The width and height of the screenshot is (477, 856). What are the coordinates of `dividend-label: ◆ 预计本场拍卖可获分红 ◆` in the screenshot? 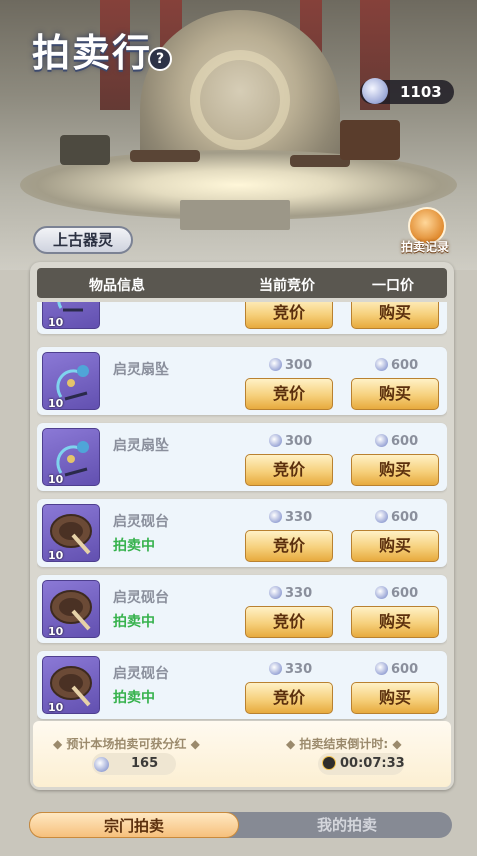 It's located at (126, 744).